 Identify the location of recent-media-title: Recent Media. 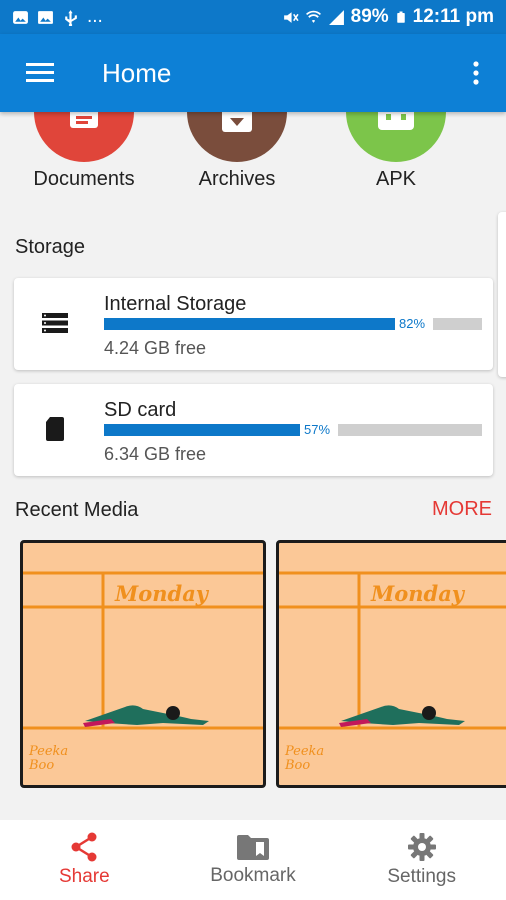
(77, 510).